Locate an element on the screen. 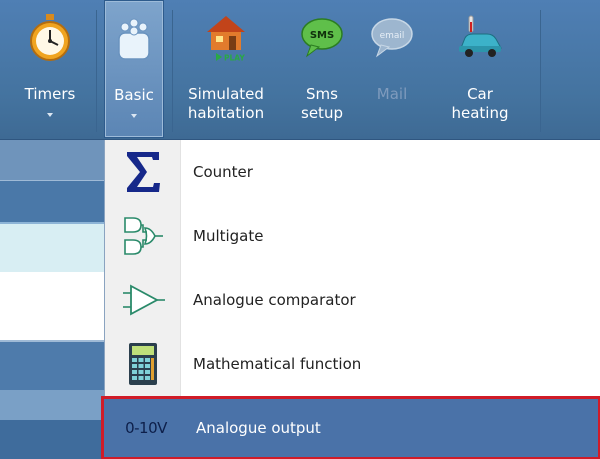  building-blocks-icon is located at coordinates (134, 38).